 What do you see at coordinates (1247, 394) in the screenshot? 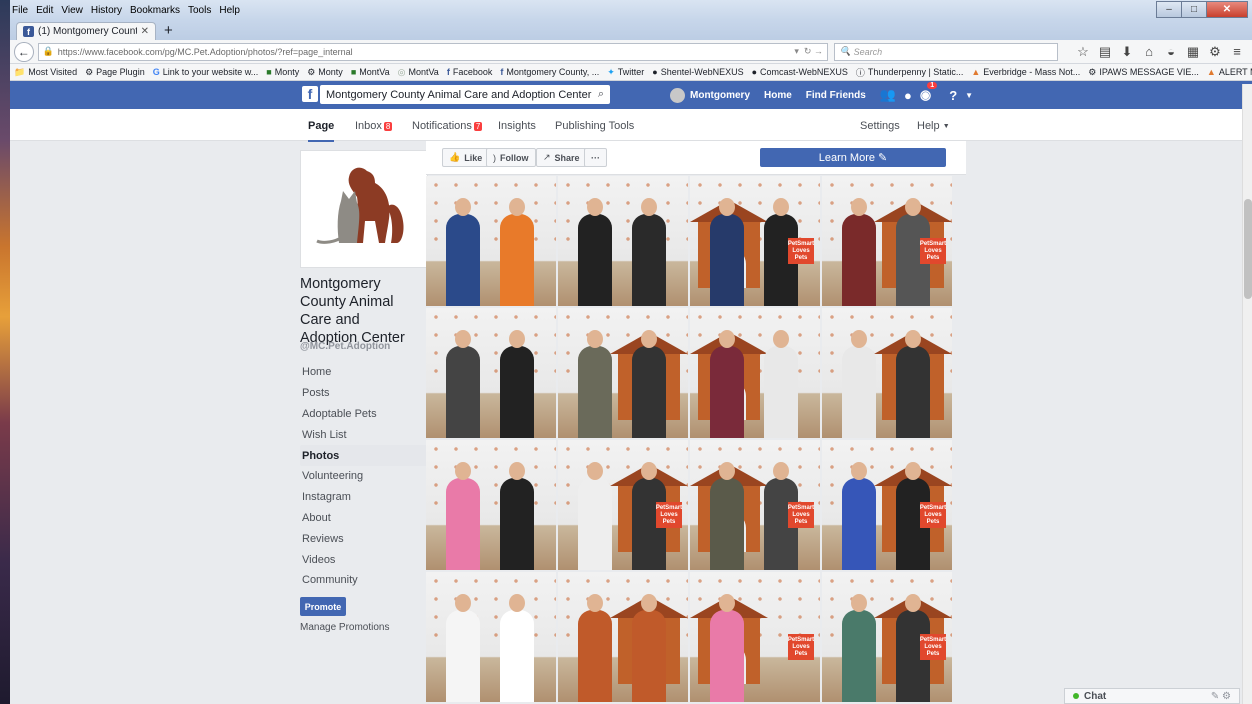
I see `scrollbar` at bounding box center [1247, 394].